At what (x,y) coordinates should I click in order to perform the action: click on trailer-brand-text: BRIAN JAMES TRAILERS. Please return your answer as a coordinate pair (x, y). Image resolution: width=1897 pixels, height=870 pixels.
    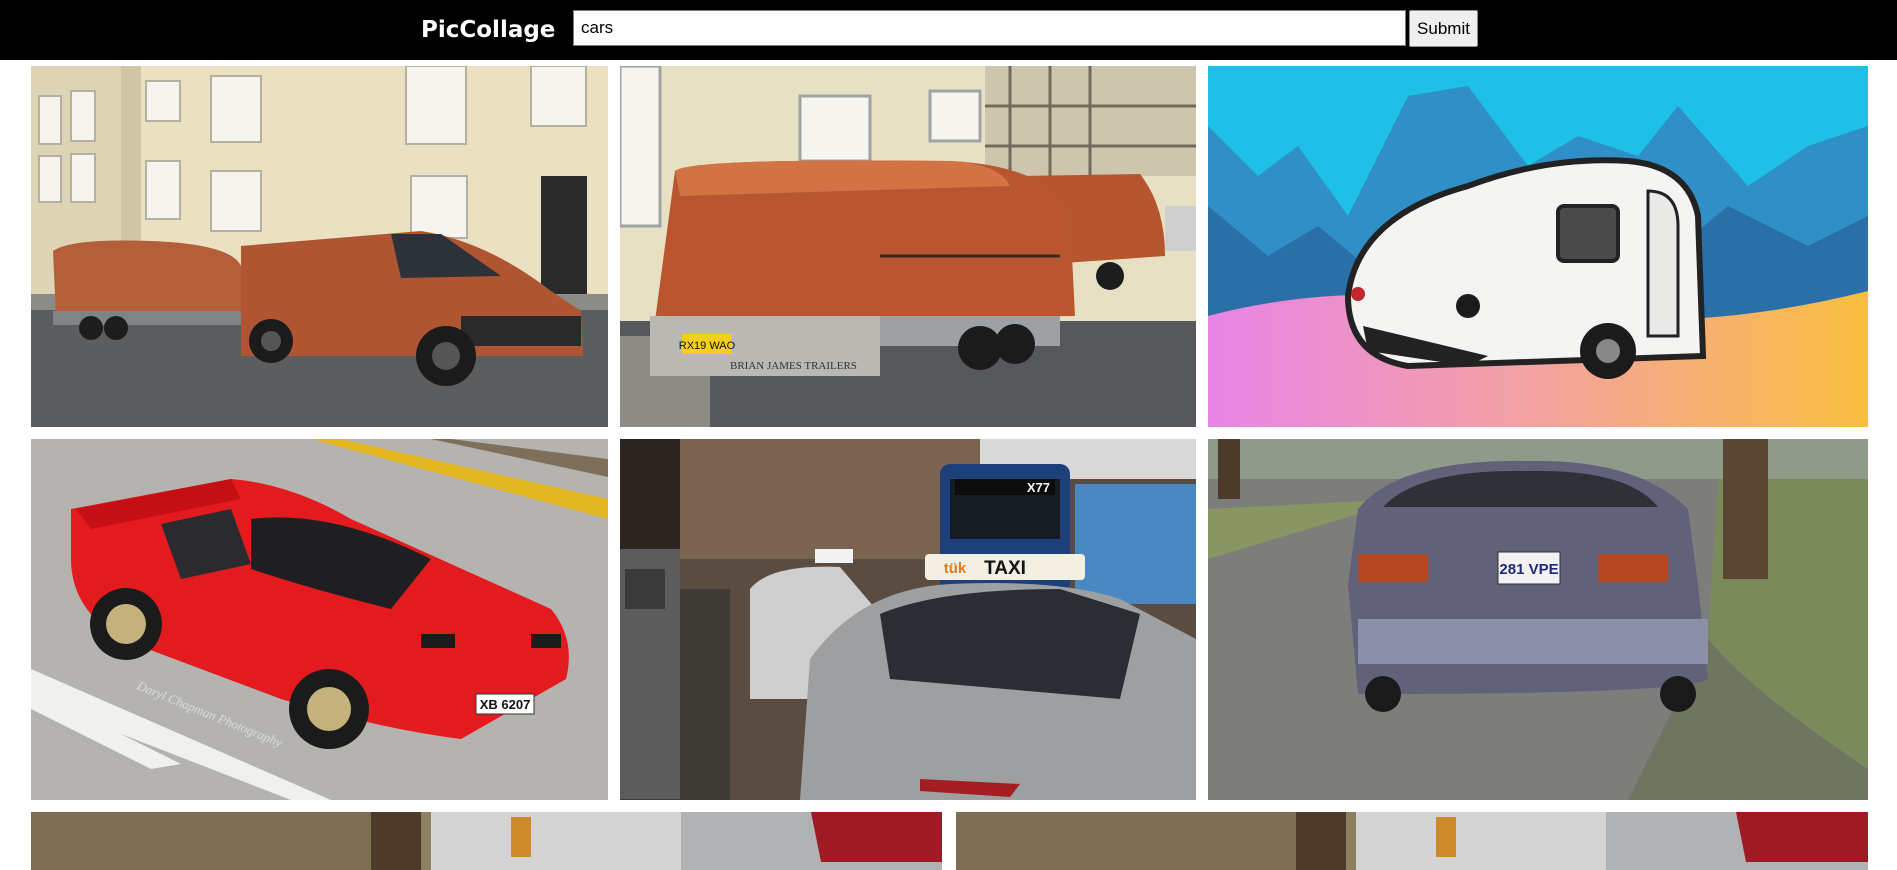
    Looking at the image, I should click on (793, 366).